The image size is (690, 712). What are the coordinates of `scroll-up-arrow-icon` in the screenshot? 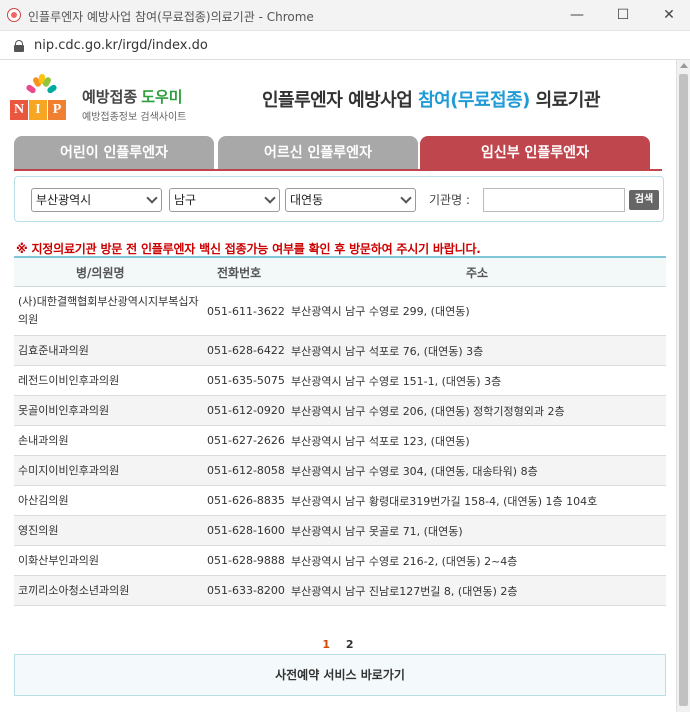 It's located at (684, 65).